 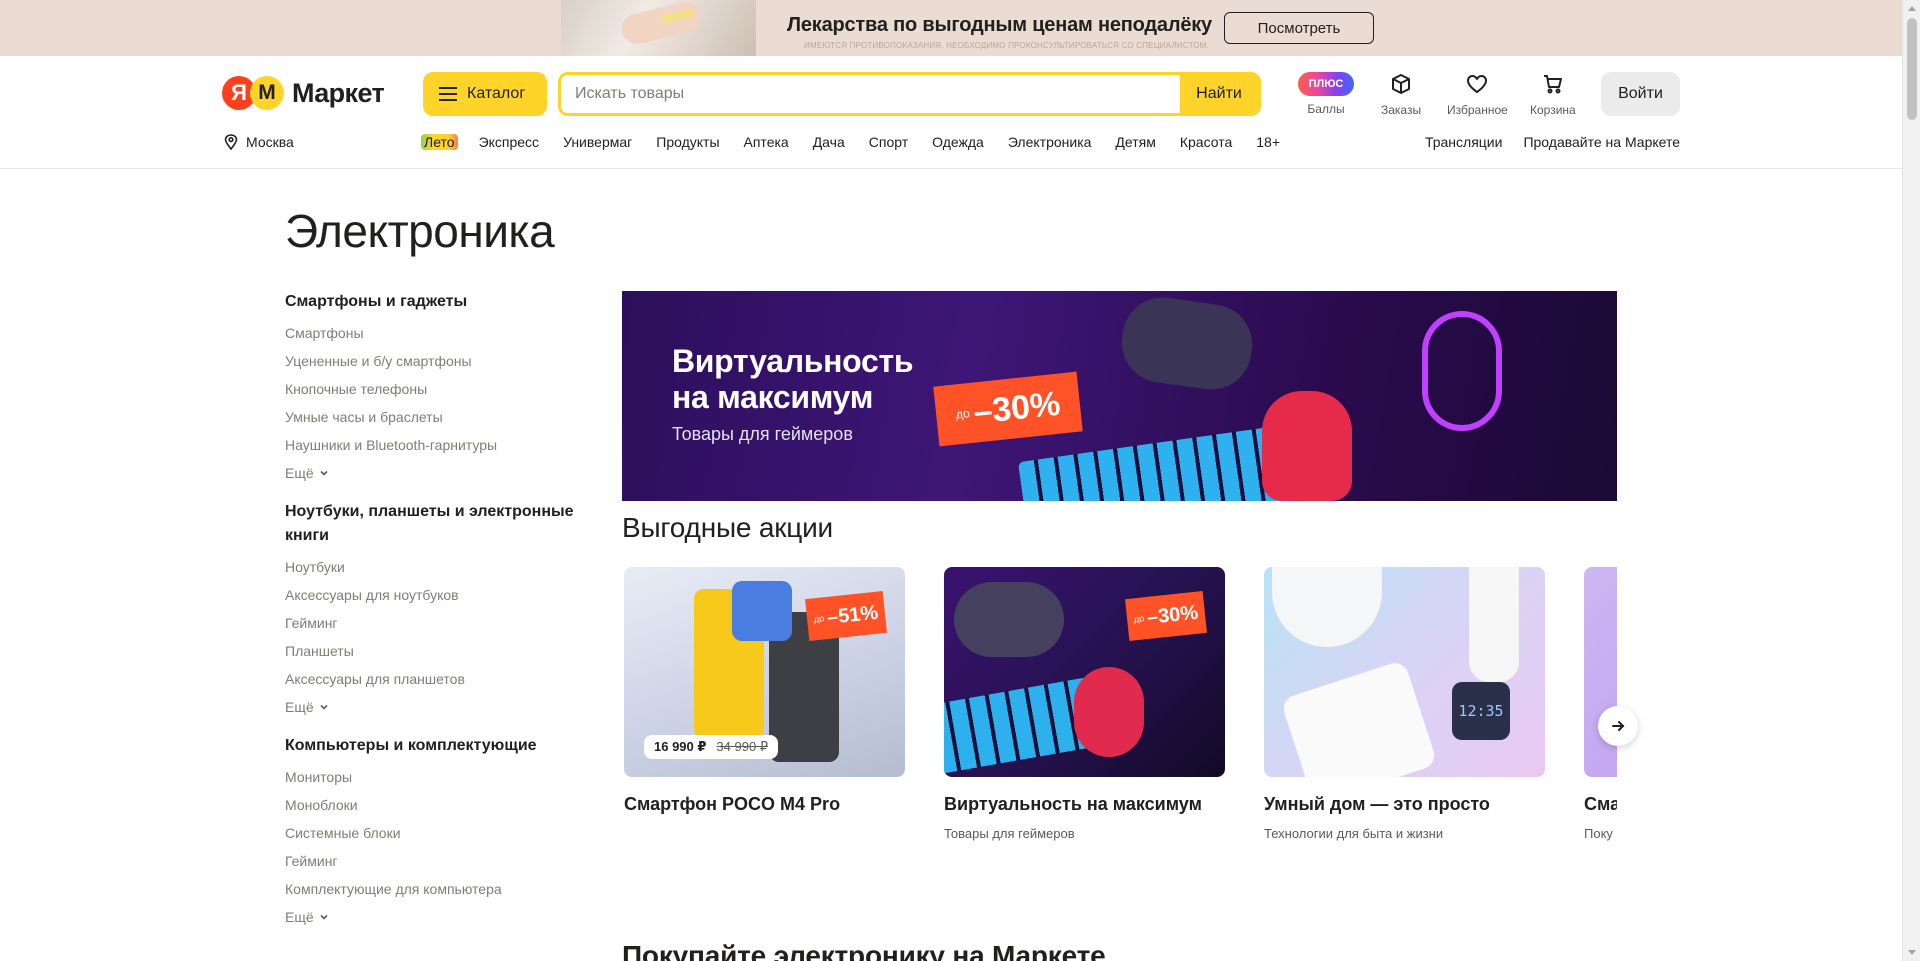 What do you see at coordinates (430, 333) in the screenshot?
I see `sidebar-item: Смартфоны` at bounding box center [430, 333].